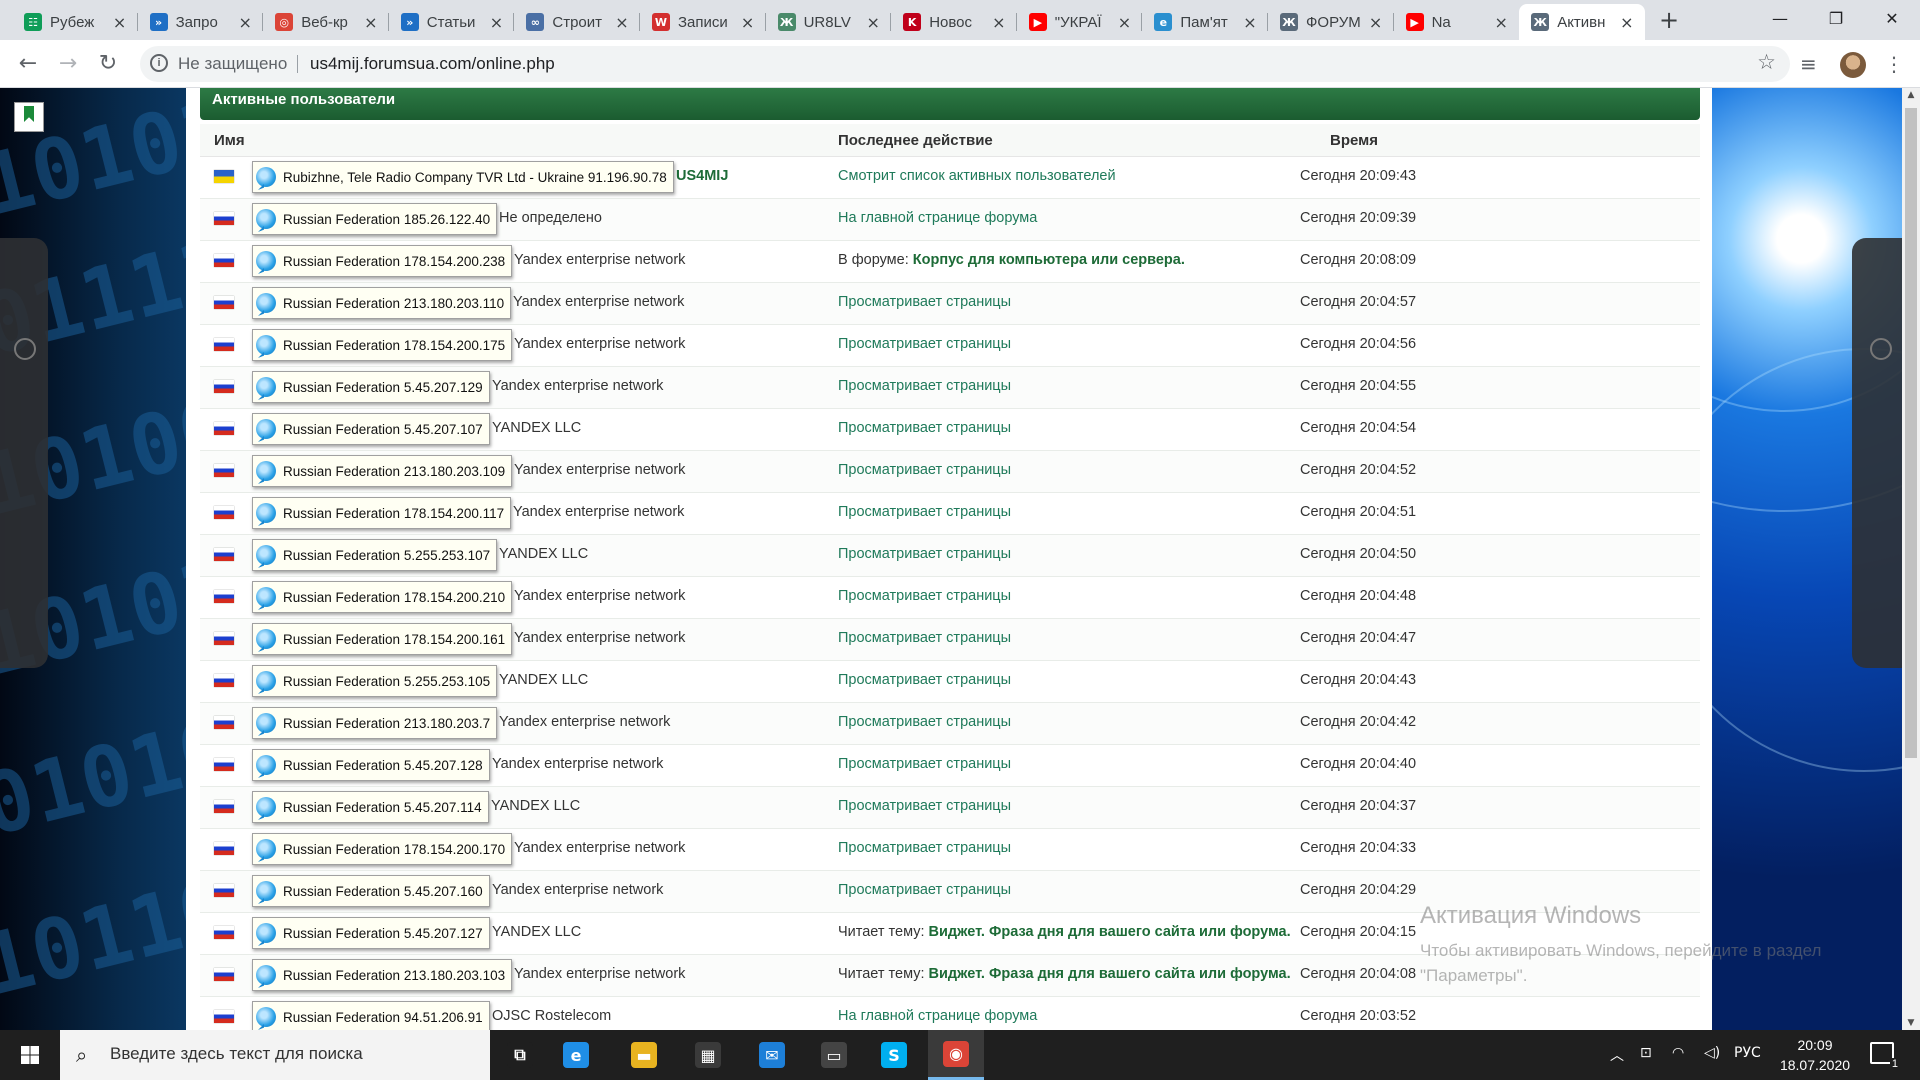 The height and width of the screenshot is (1080, 1920). I want to click on scrollbar-thumb, so click(1911, 433).